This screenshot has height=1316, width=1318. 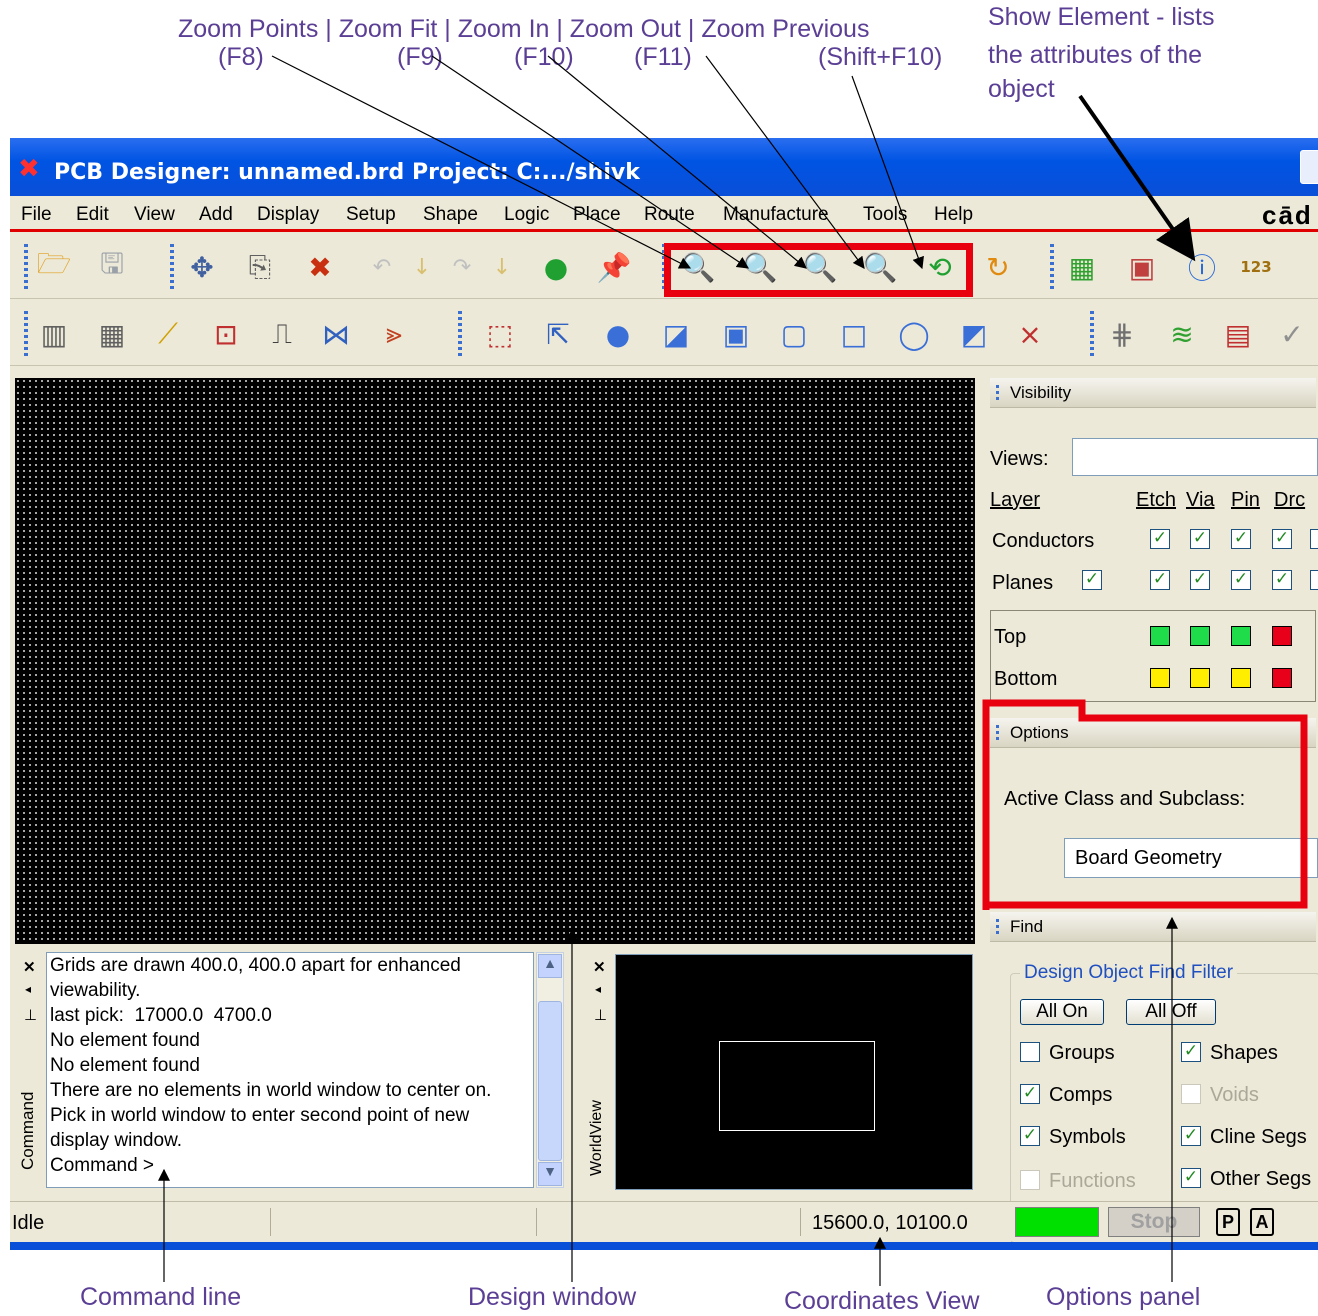 What do you see at coordinates (1160, 636) in the screenshot?
I see `top-etch-swatch` at bounding box center [1160, 636].